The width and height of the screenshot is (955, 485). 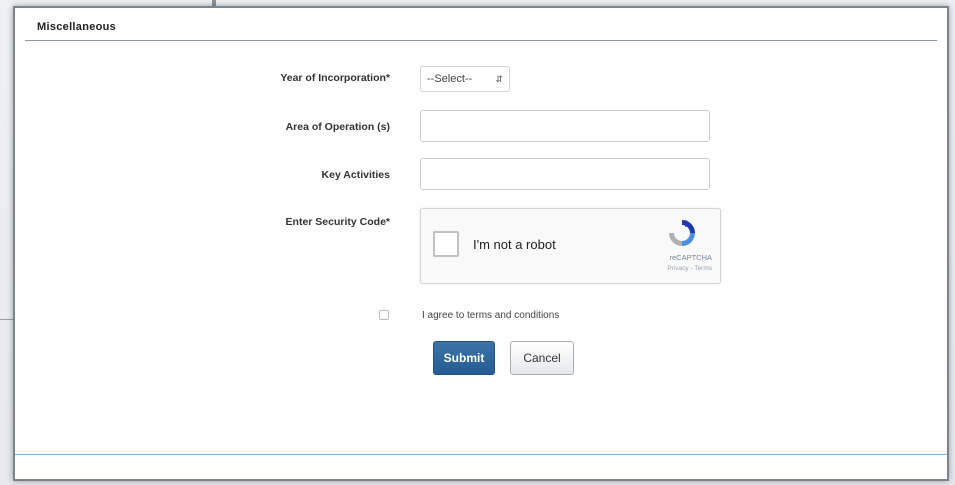 I want to click on footer-divider, so click(x=481, y=454).